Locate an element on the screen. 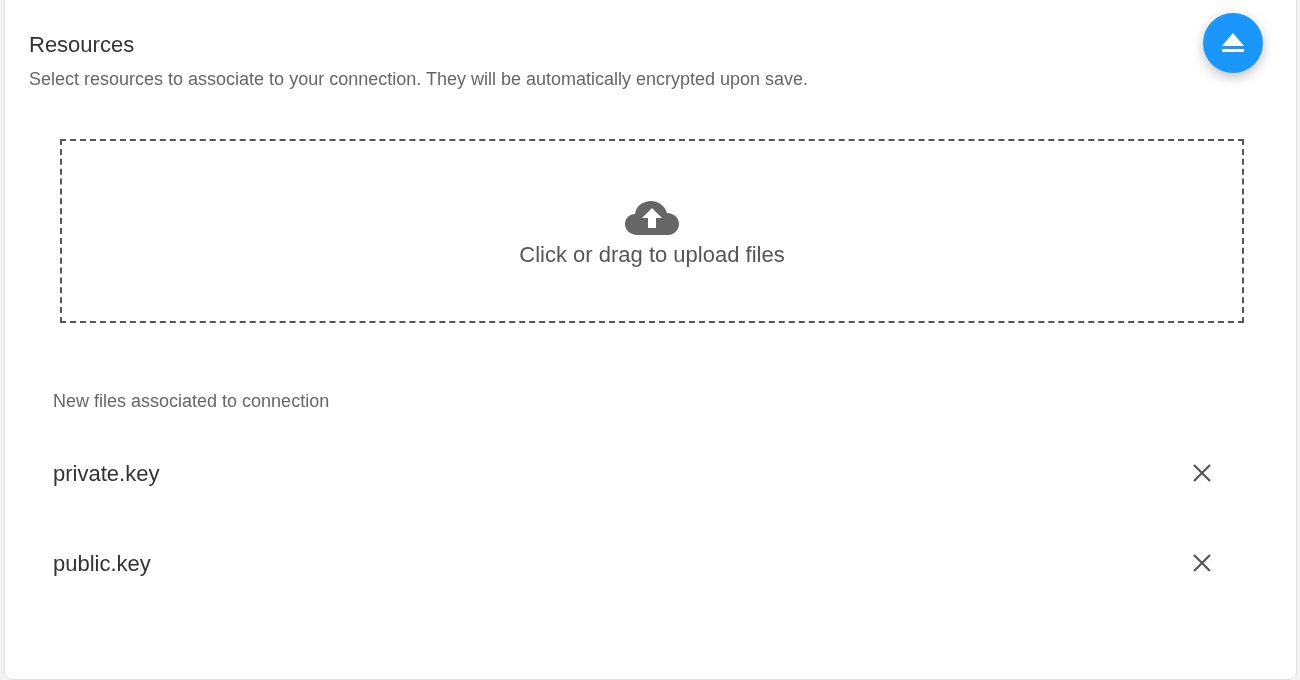 The width and height of the screenshot is (1300, 680). section-title: Resources is located at coordinates (82, 45).